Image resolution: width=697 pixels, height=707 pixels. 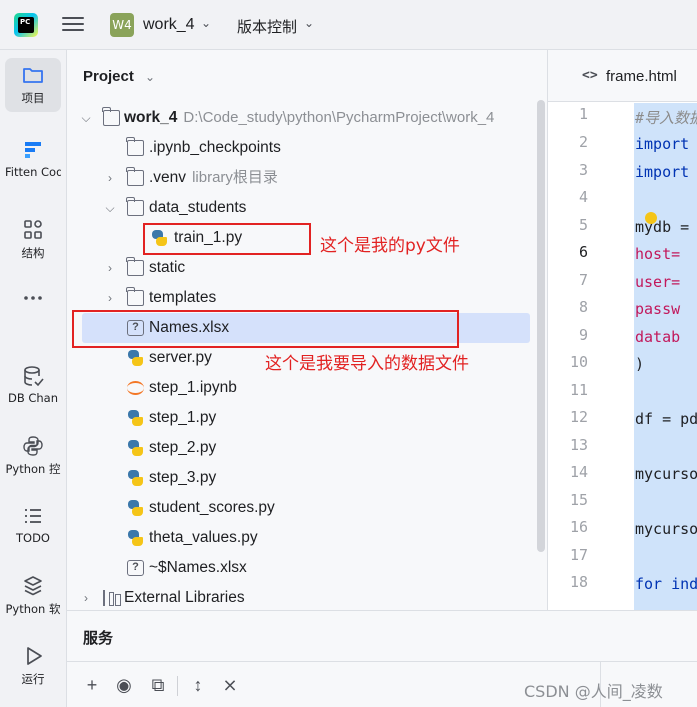 What do you see at coordinates (92, 685) in the screenshot?
I see `add-icon: +` at bounding box center [92, 685].